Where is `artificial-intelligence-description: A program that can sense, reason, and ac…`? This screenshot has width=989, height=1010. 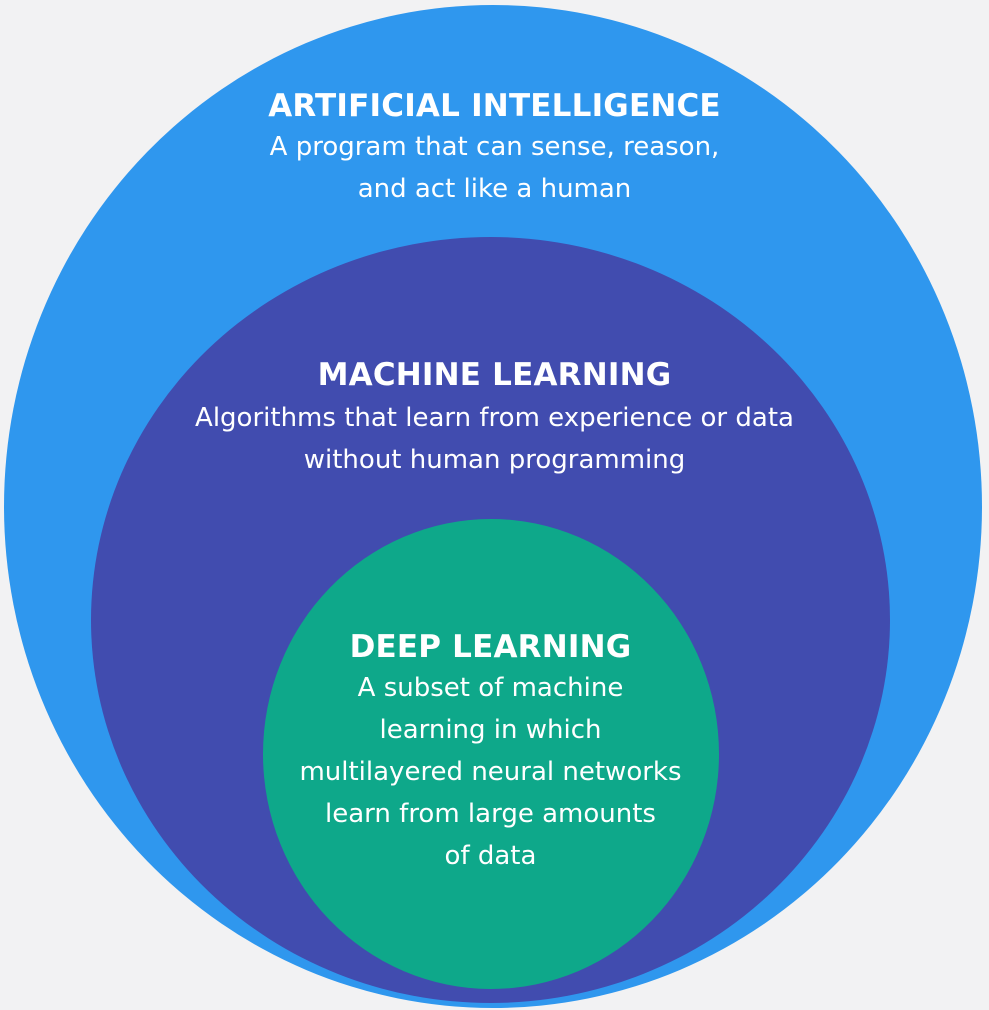
artificial-intelligence-description: A program that can sense, reason, and ac… is located at coordinates (494, 168).